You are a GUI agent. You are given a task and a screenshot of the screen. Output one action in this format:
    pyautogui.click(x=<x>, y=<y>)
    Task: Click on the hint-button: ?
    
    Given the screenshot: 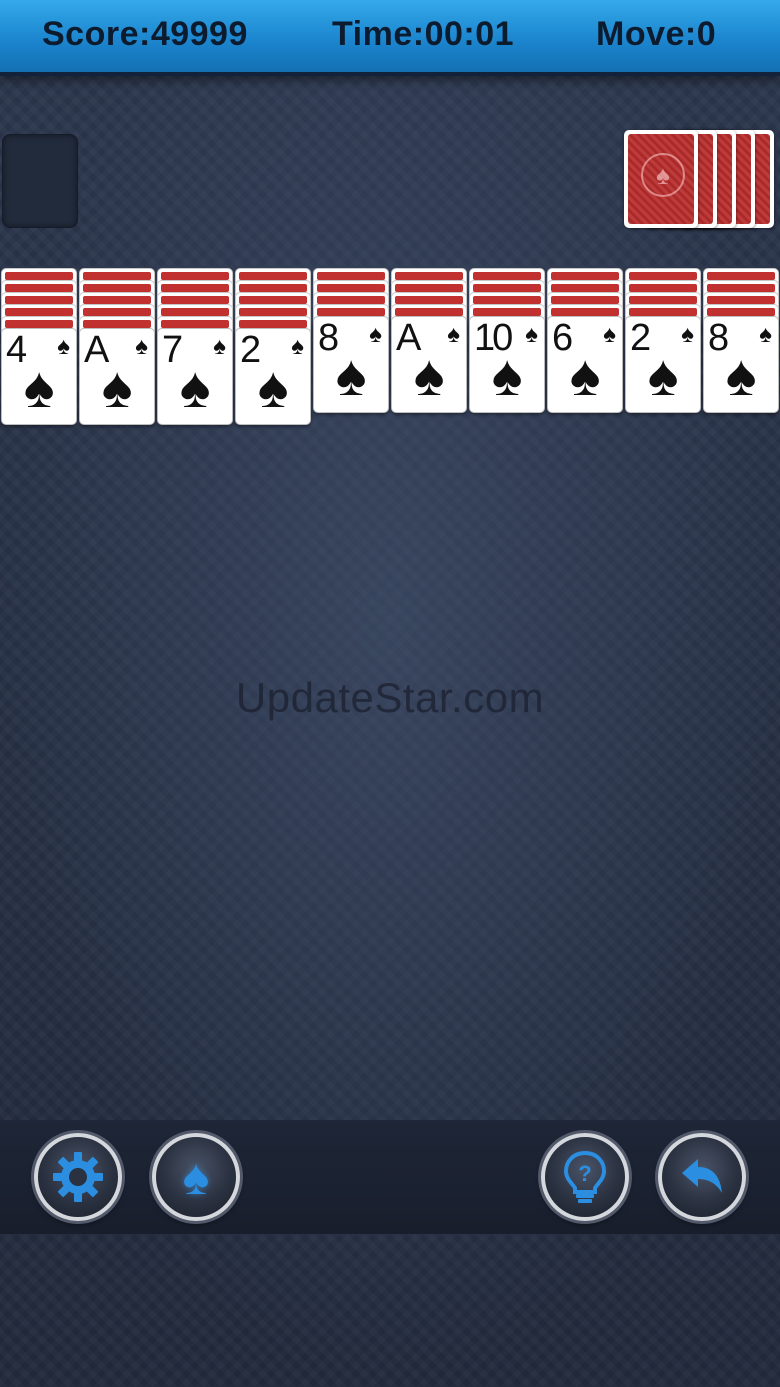 What is the action you would take?
    pyautogui.click(x=585, y=1177)
    